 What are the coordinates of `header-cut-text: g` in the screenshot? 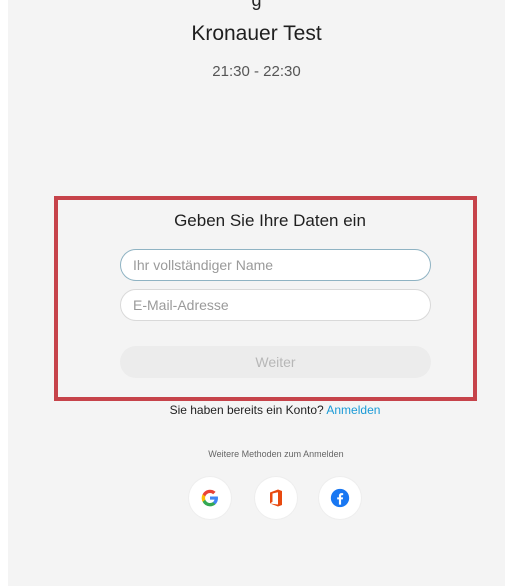 It's located at (256, 5).